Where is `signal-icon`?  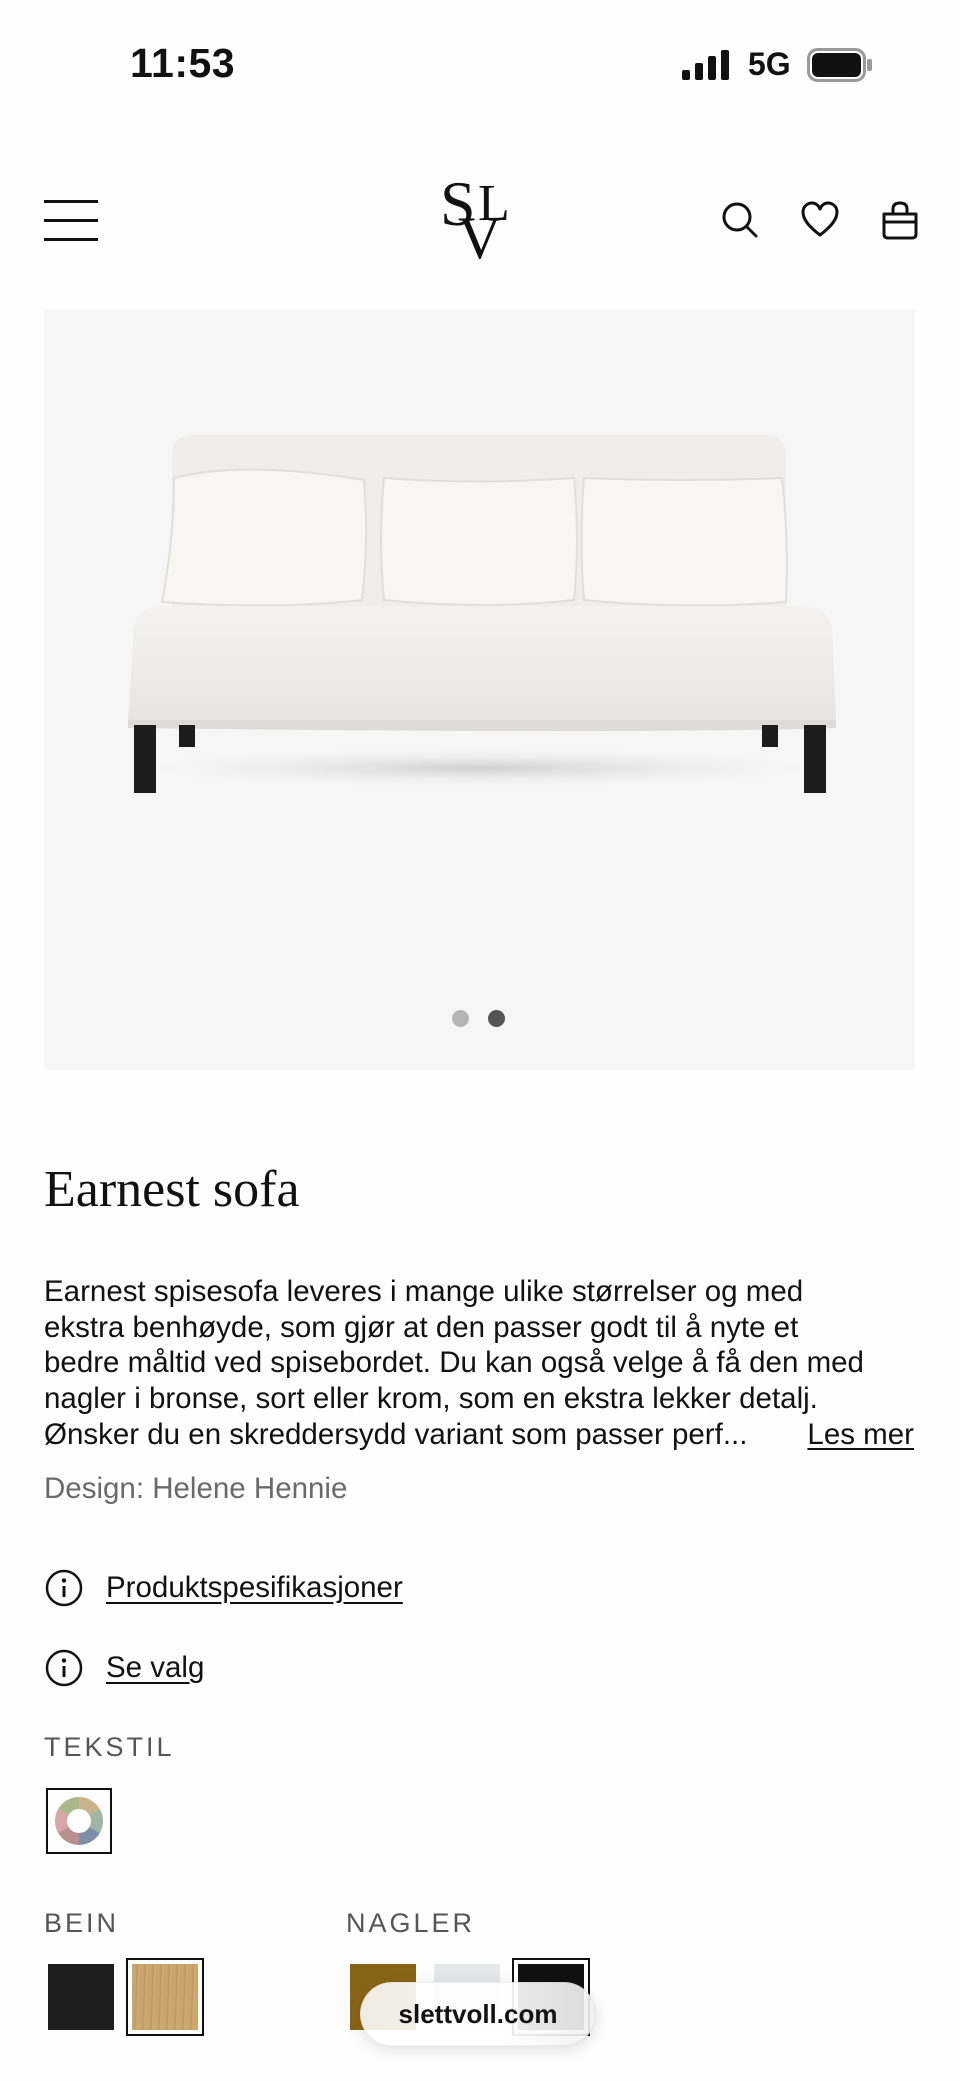
signal-icon is located at coordinates (705, 65).